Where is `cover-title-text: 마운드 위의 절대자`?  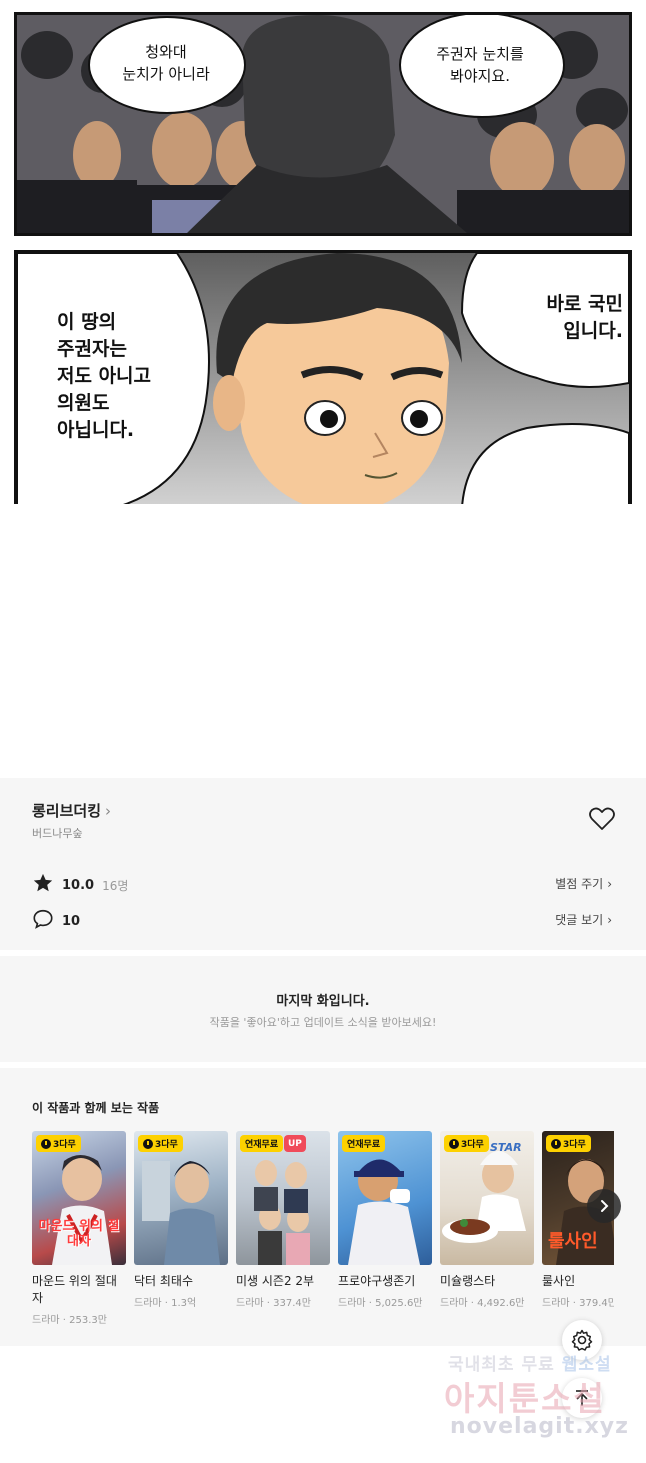
cover-title-text: 마운드 위의 절대자 is located at coordinates (79, 1234).